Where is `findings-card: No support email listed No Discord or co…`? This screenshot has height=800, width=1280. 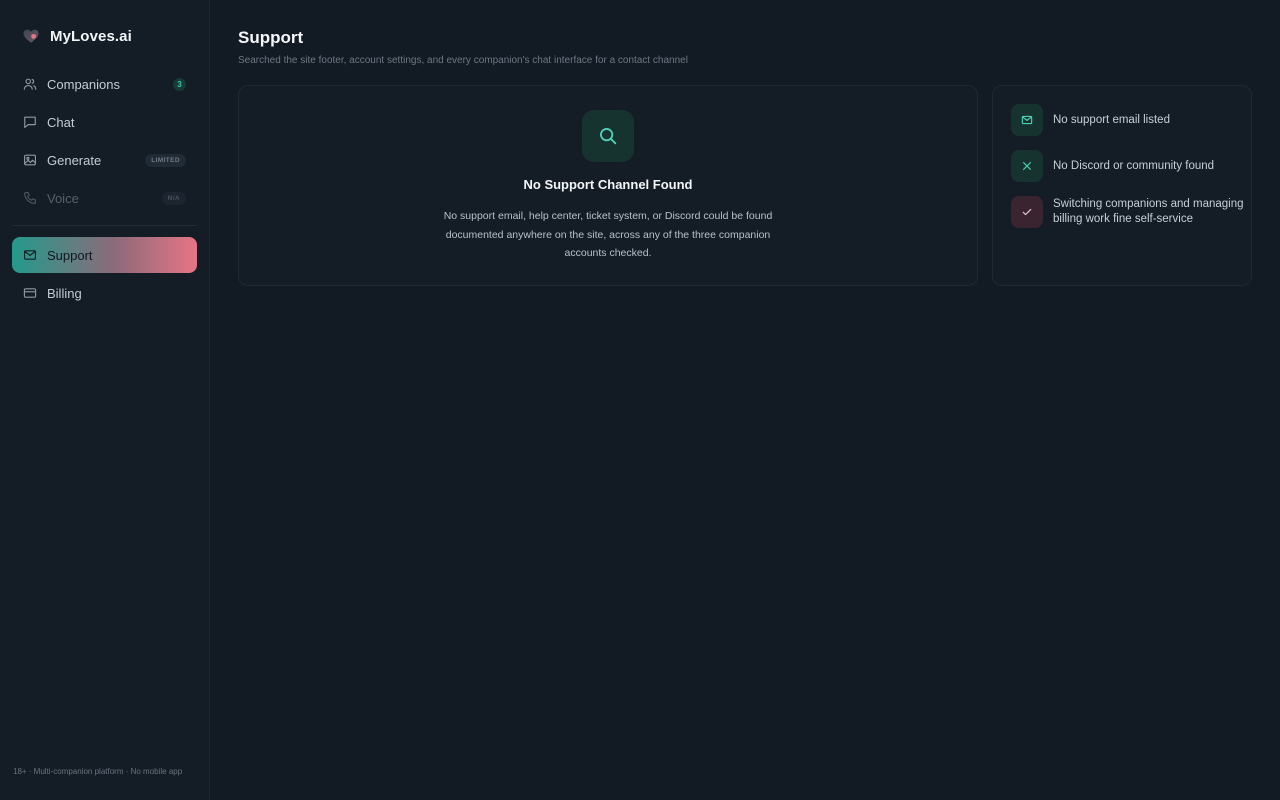
findings-card: No support email listed No Discord or co… is located at coordinates (1122, 185).